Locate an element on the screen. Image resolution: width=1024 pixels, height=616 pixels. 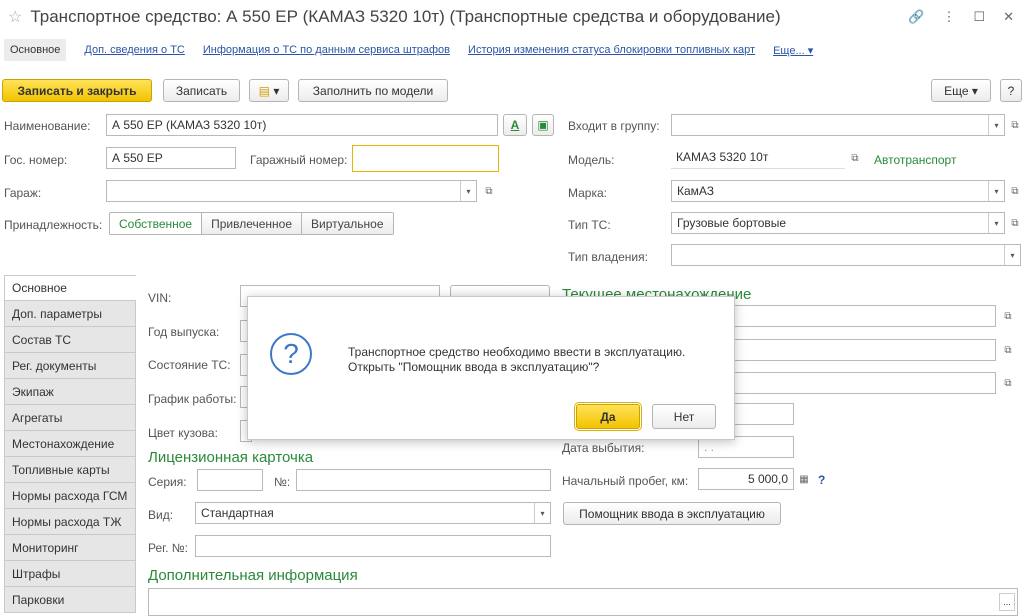
gos-number-label: Гос. номер: is located at coordinates (36, 160).